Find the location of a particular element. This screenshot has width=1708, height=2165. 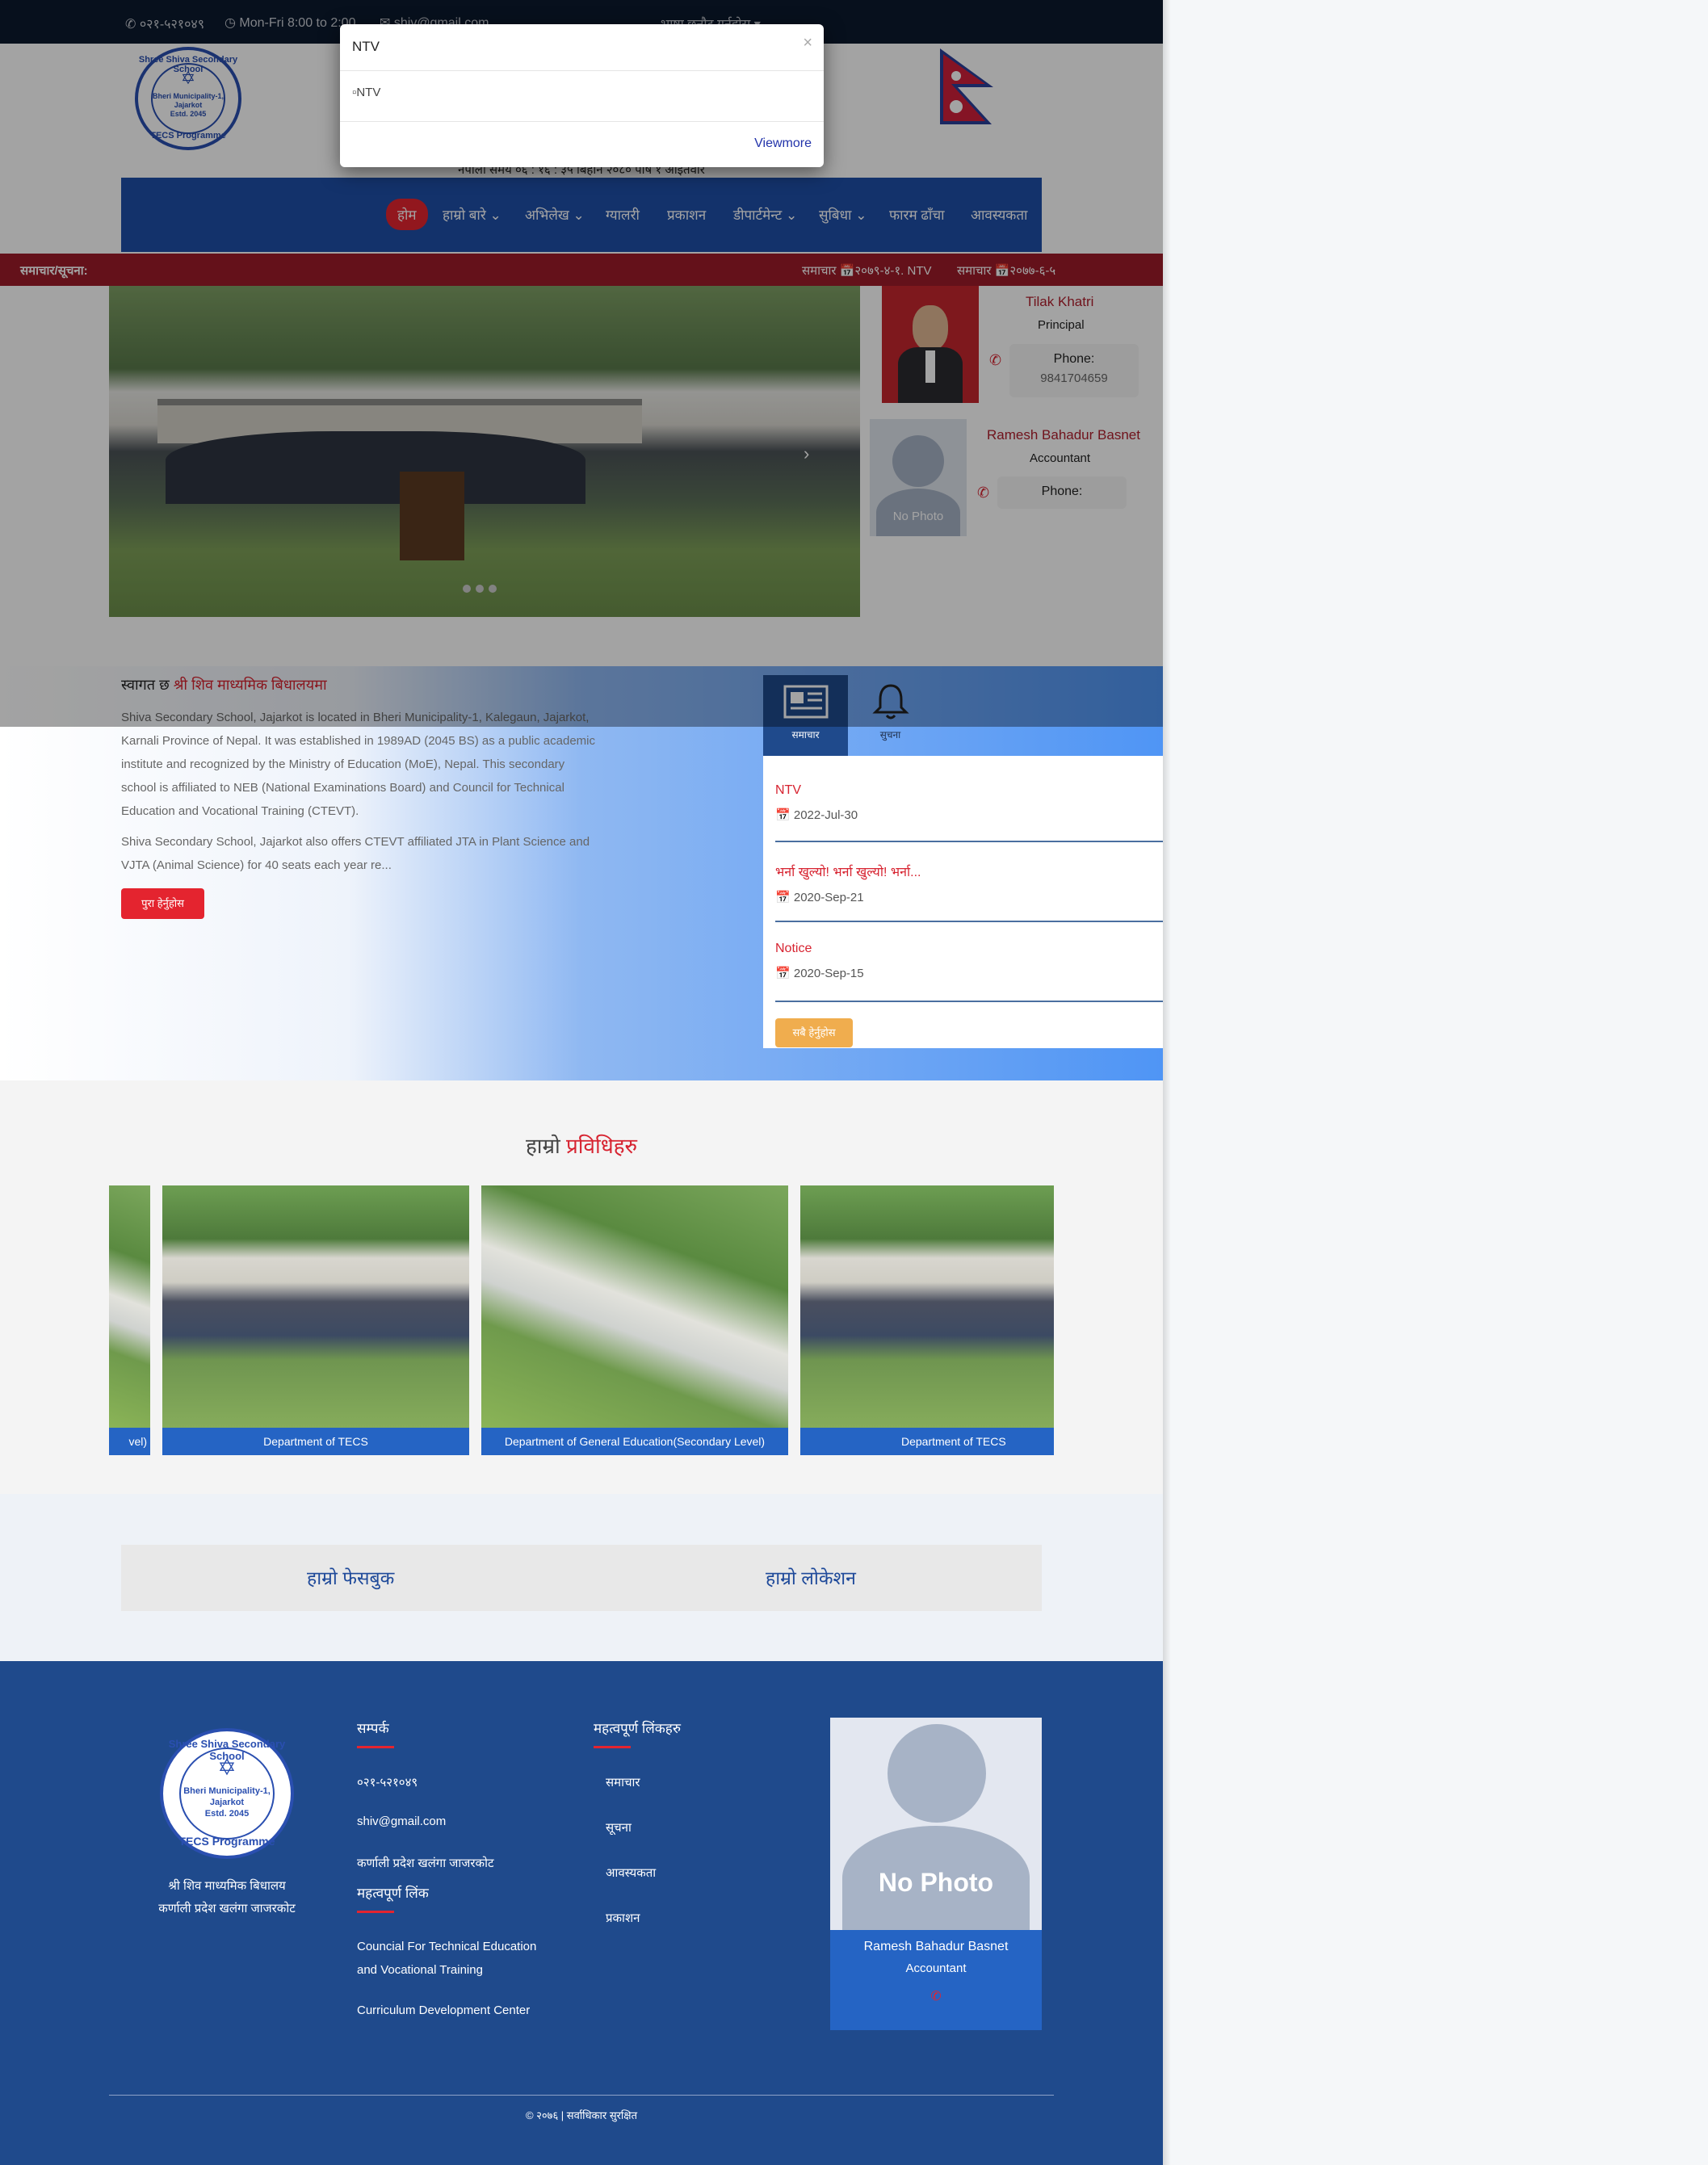

faculty-card-caption: vel) is located at coordinates (129, 1441).